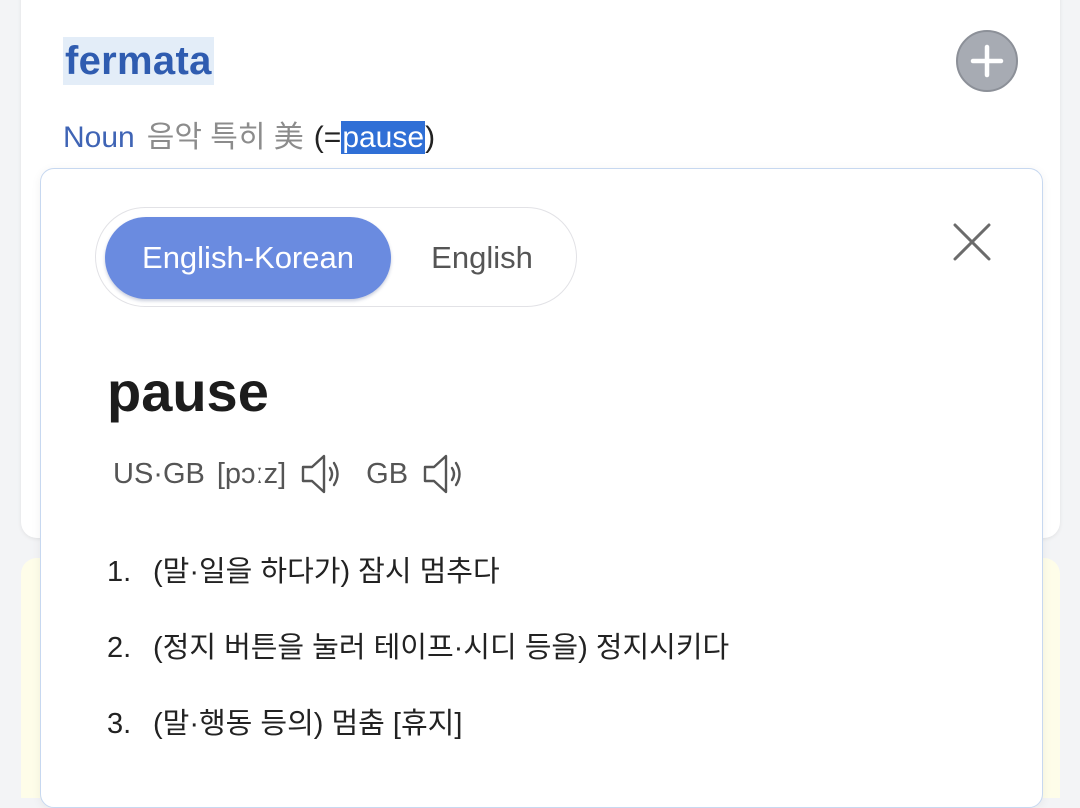  Describe the element at coordinates (159, 473) in the screenshot. I see `us-gb-label: US·GB` at that location.